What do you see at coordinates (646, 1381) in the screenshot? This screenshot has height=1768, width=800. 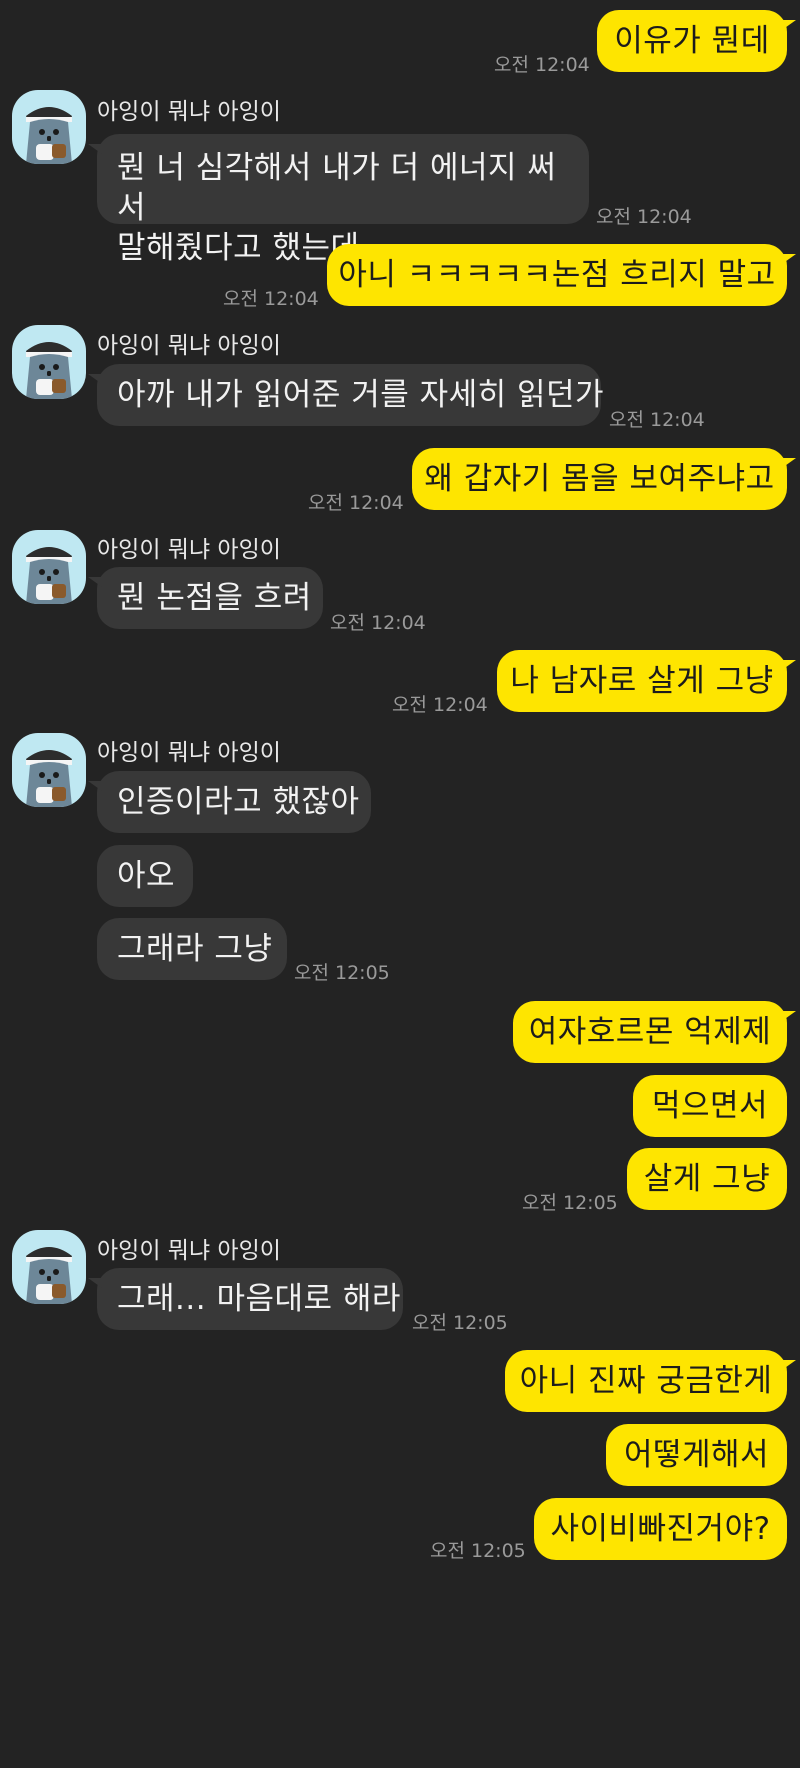 I see `message-text: 아니 진짜 궁금한게` at bounding box center [646, 1381].